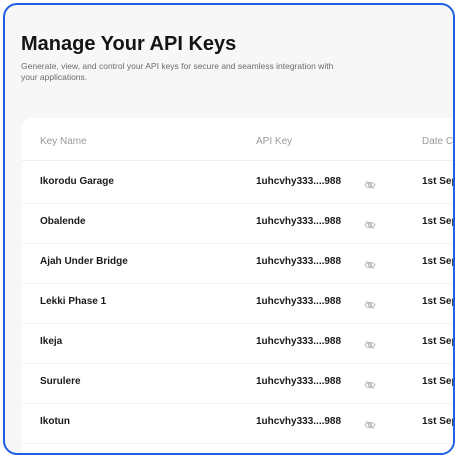 This screenshot has width=458, height=457. Describe the element at coordinates (237, 384) in the screenshot. I see `table-row: Surulere 1uhcvhy333....988 1st Sept` at that location.